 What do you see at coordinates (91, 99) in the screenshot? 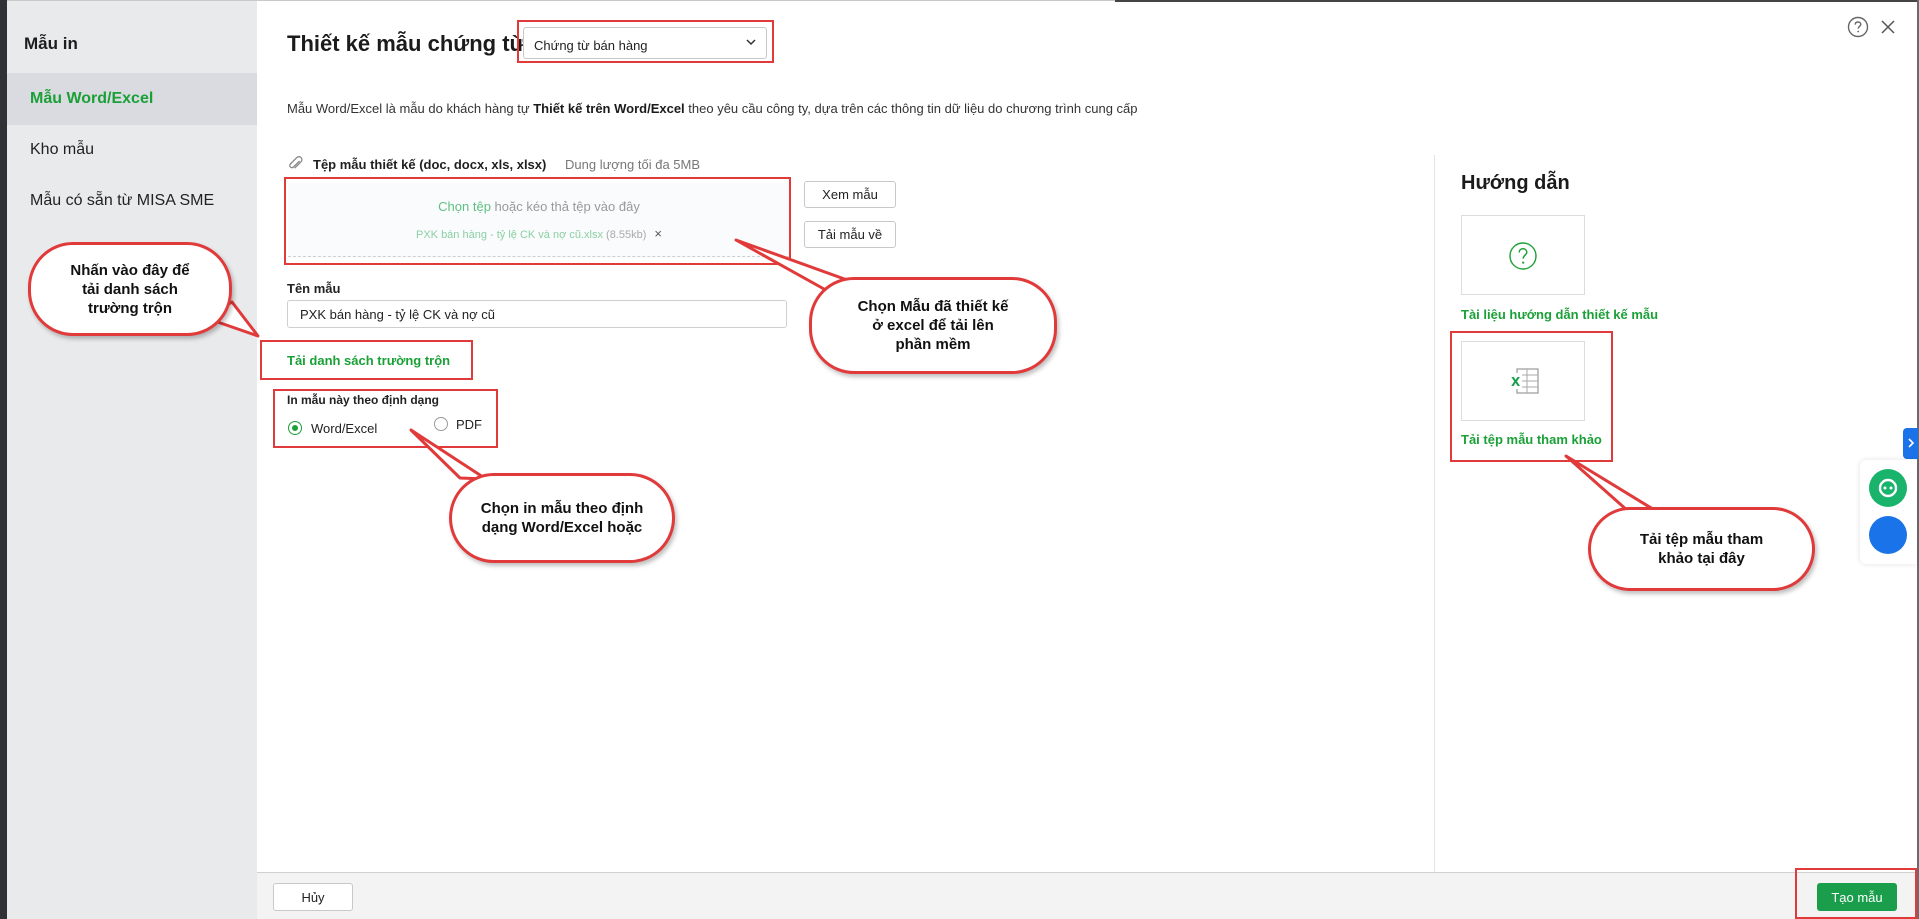
I see `sidebar-item-word-excel: Mẫu Word/Excel` at bounding box center [91, 99].